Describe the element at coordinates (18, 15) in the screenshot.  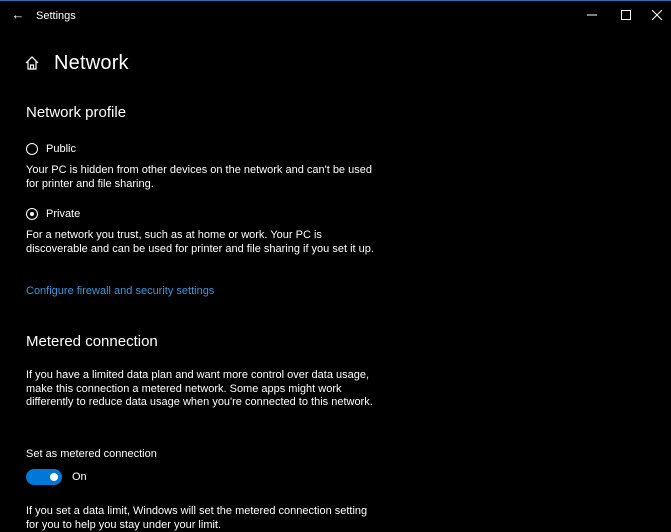
I see `back-arrow-icon: ←` at that location.